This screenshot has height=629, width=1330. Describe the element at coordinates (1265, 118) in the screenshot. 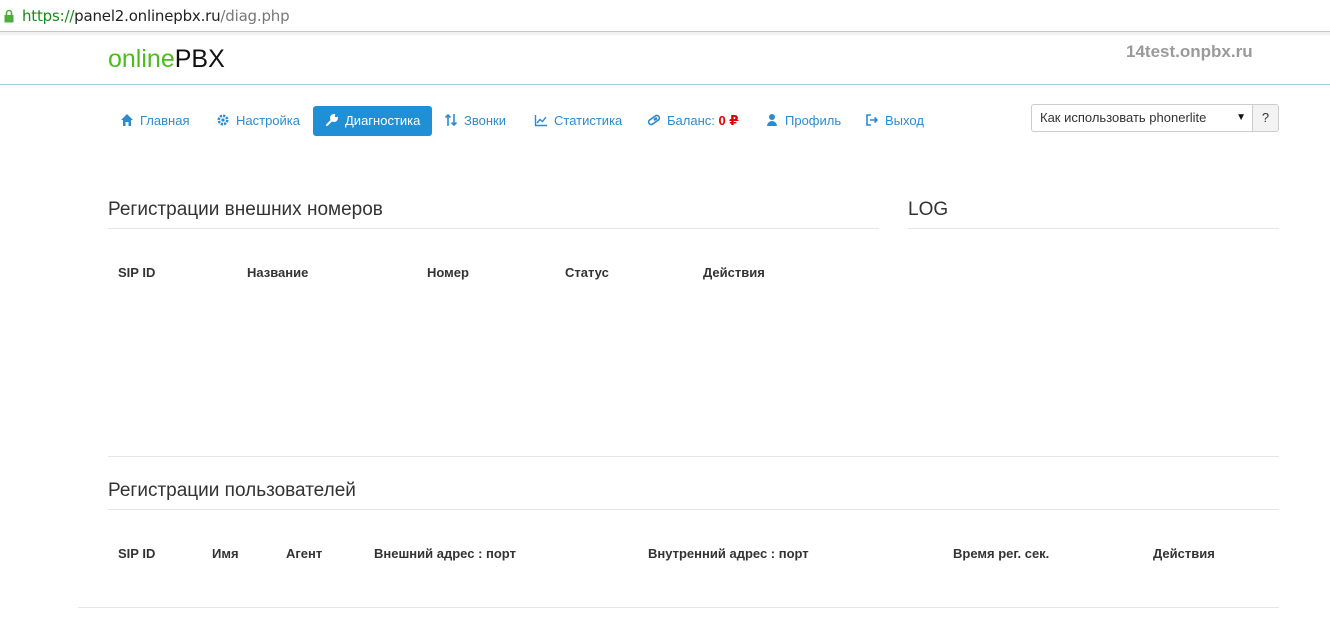

I see `help-button: ?` at that location.